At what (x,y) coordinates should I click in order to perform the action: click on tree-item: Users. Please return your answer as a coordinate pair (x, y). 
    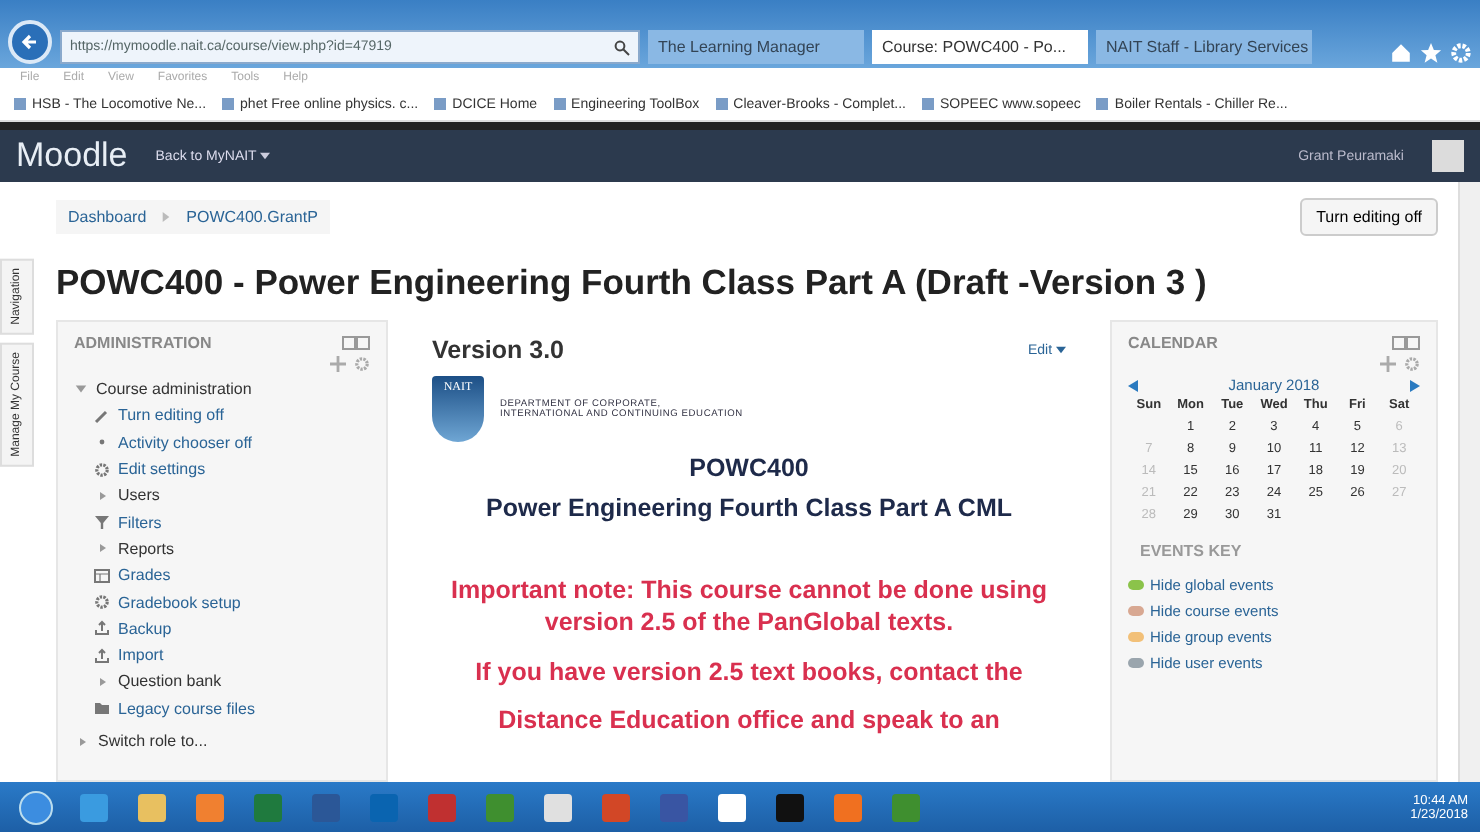
    Looking at the image, I should click on (139, 495).